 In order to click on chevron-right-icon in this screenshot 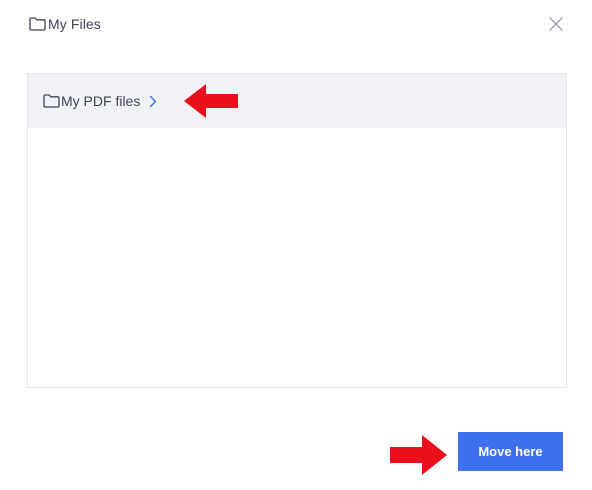, I will do `click(153, 101)`.